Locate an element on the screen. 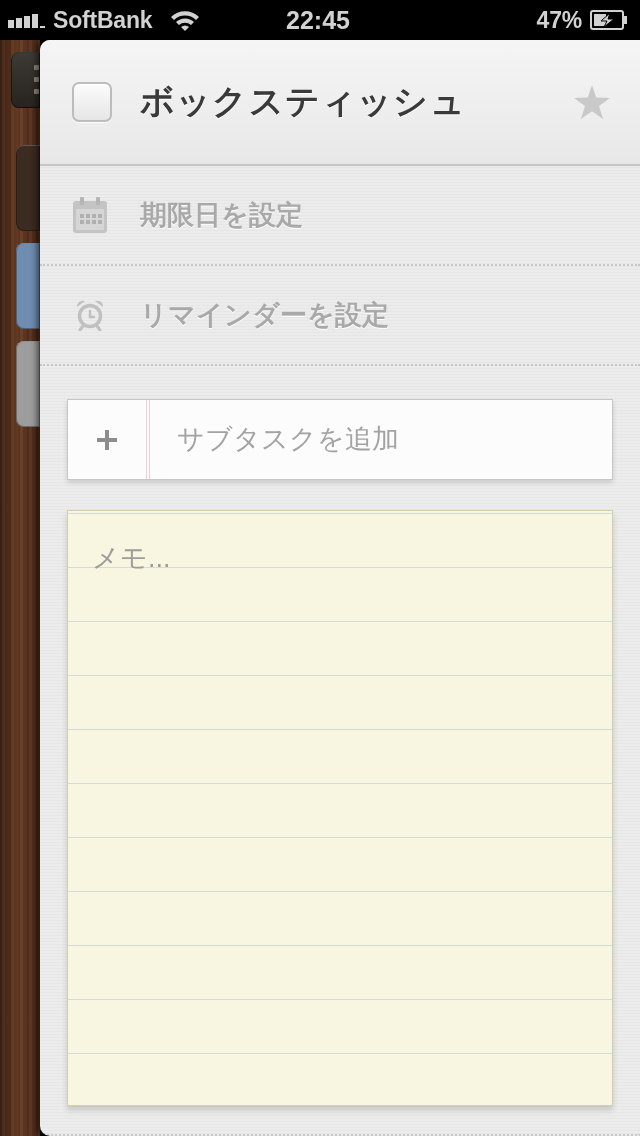 This screenshot has height=1136, width=640. subtask-field: サブタスクを追加 is located at coordinates (340, 439).